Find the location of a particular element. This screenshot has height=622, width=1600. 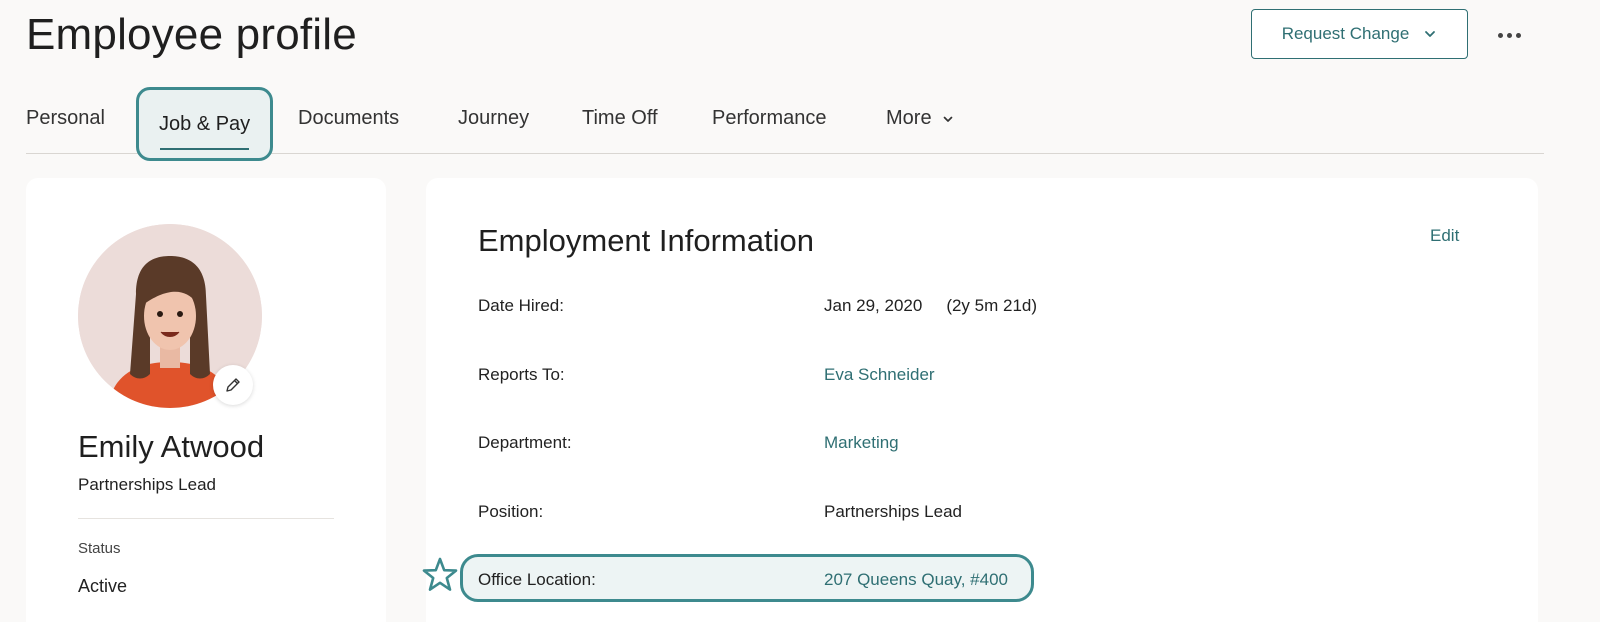

edit-photo-button is located at coordinates (233, 385).